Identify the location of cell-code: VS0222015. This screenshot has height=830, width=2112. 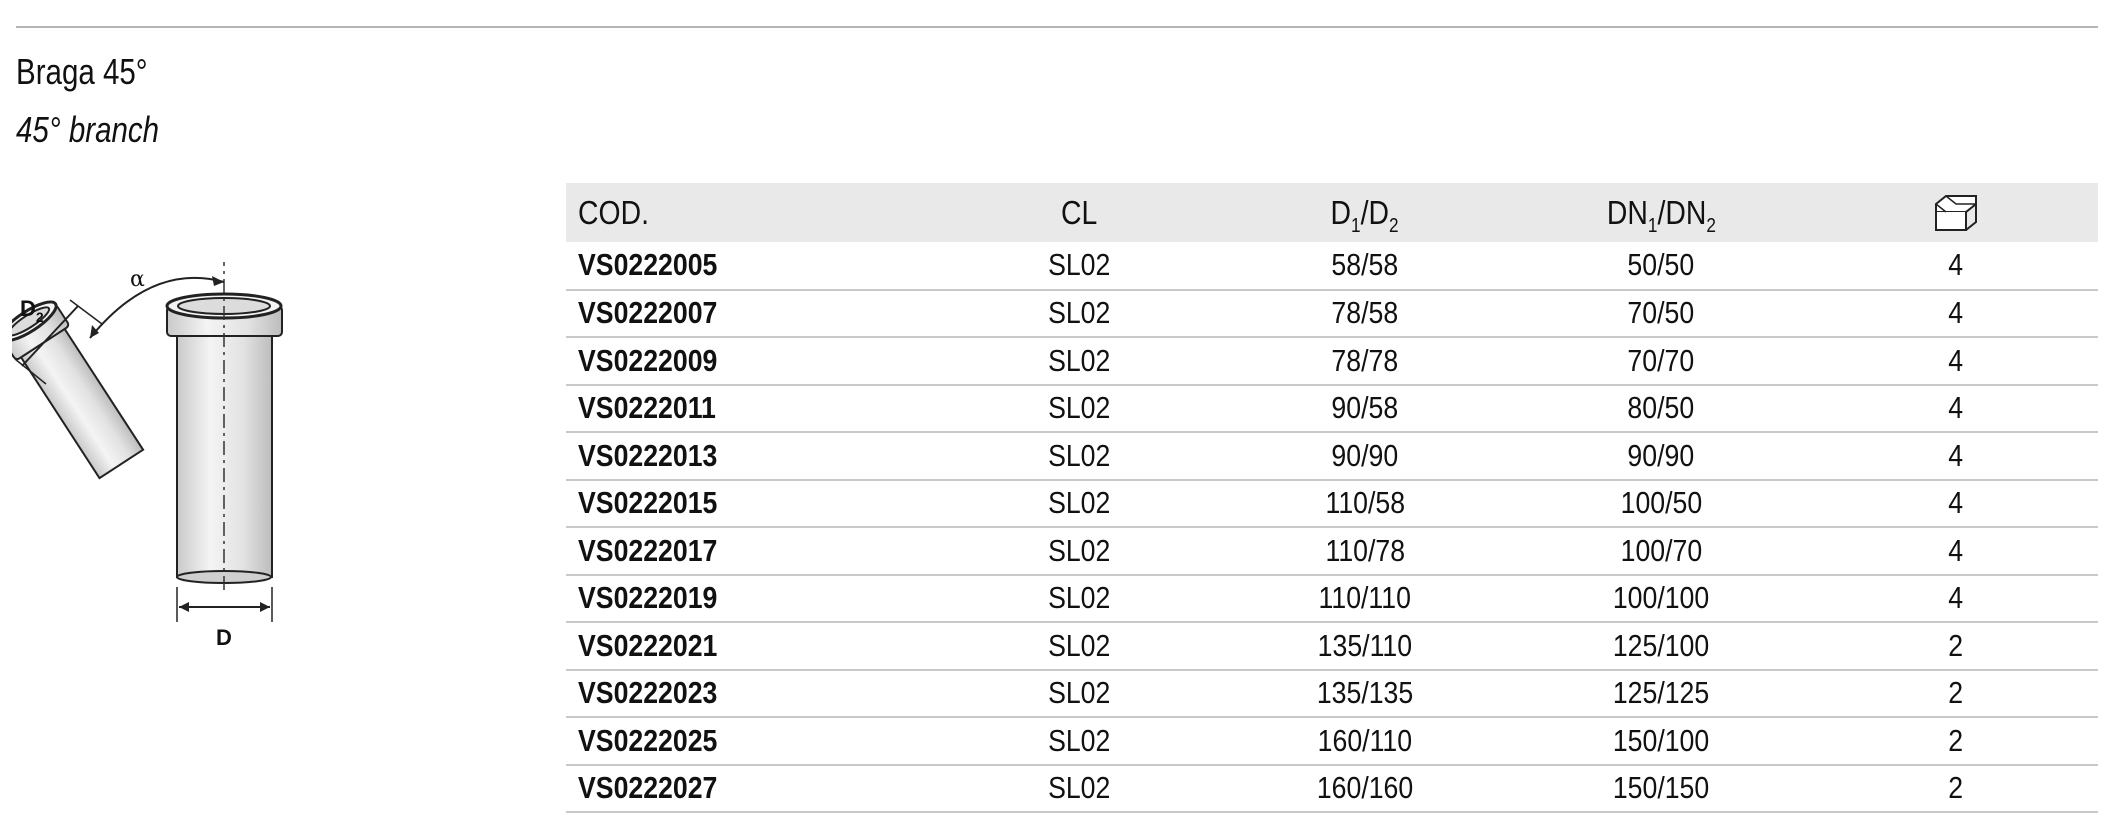
(648, 503).